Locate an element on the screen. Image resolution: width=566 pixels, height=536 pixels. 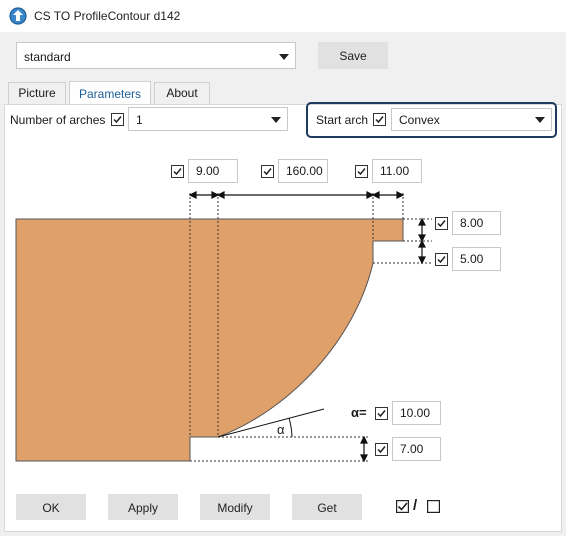
uncheck-all-icon is located at coordinates (433, 506).